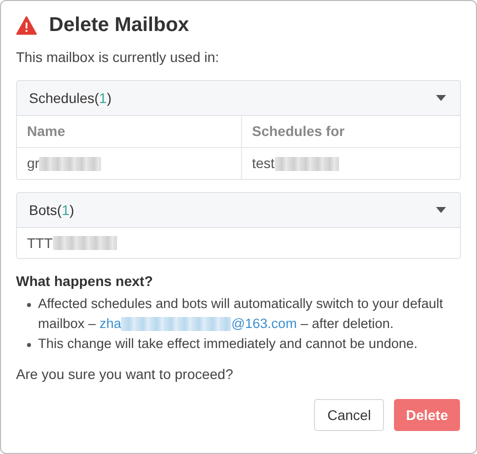  What do you see at coordinates (228, 344) in the screenshot?
I see `bullet-text: This change will take effect immediately and cannot be undone.` at bounding box center [228, 344].